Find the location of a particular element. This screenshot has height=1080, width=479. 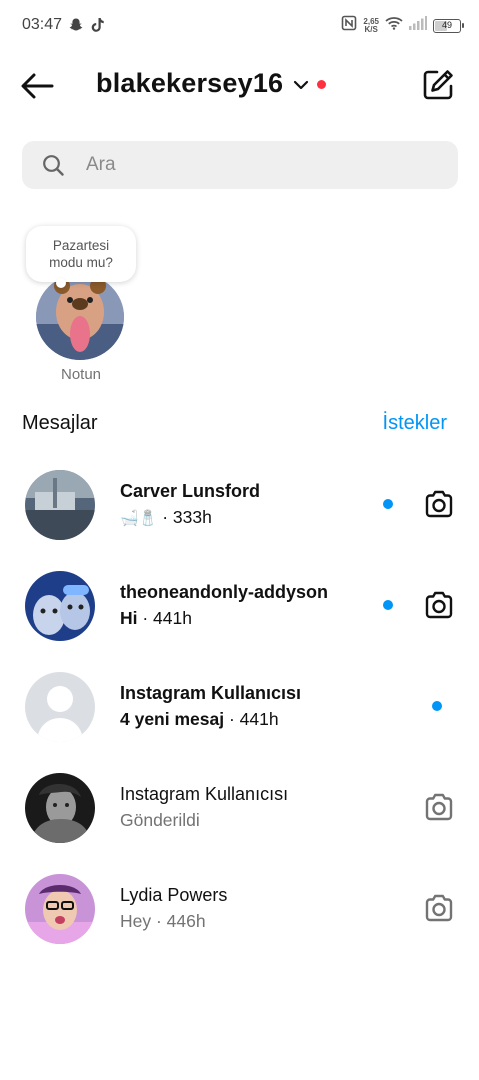

back-button is located at coordinates (37, 86).